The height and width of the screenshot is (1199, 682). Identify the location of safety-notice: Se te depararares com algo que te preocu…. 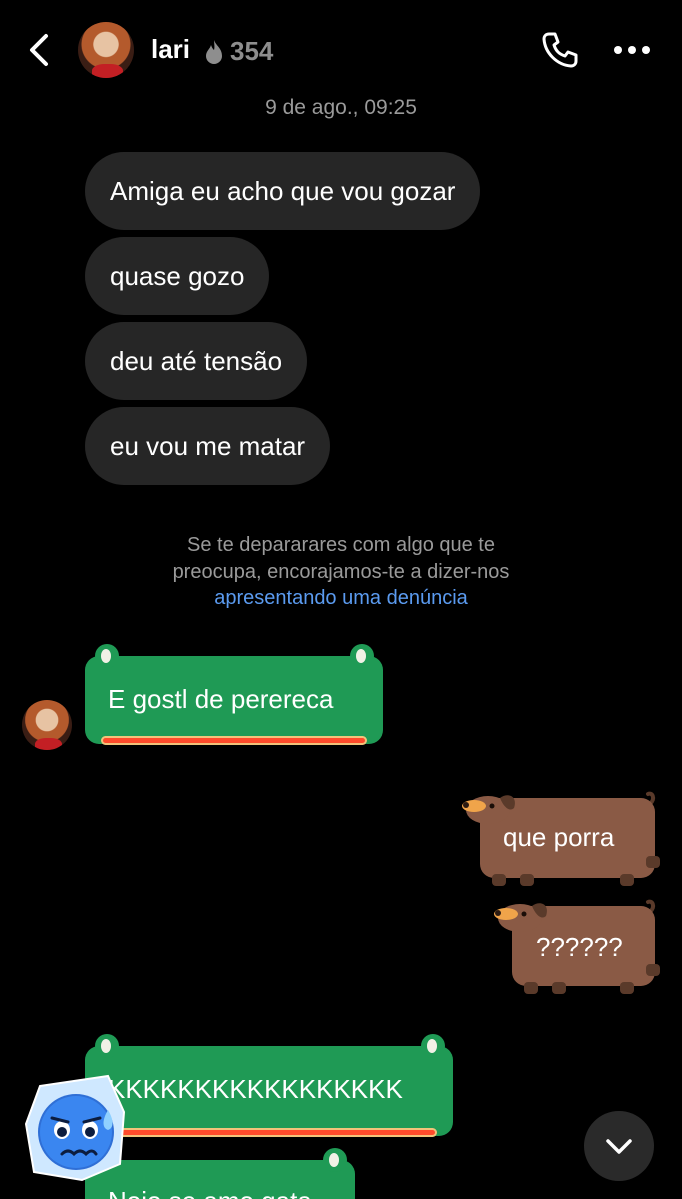
(341, 572).